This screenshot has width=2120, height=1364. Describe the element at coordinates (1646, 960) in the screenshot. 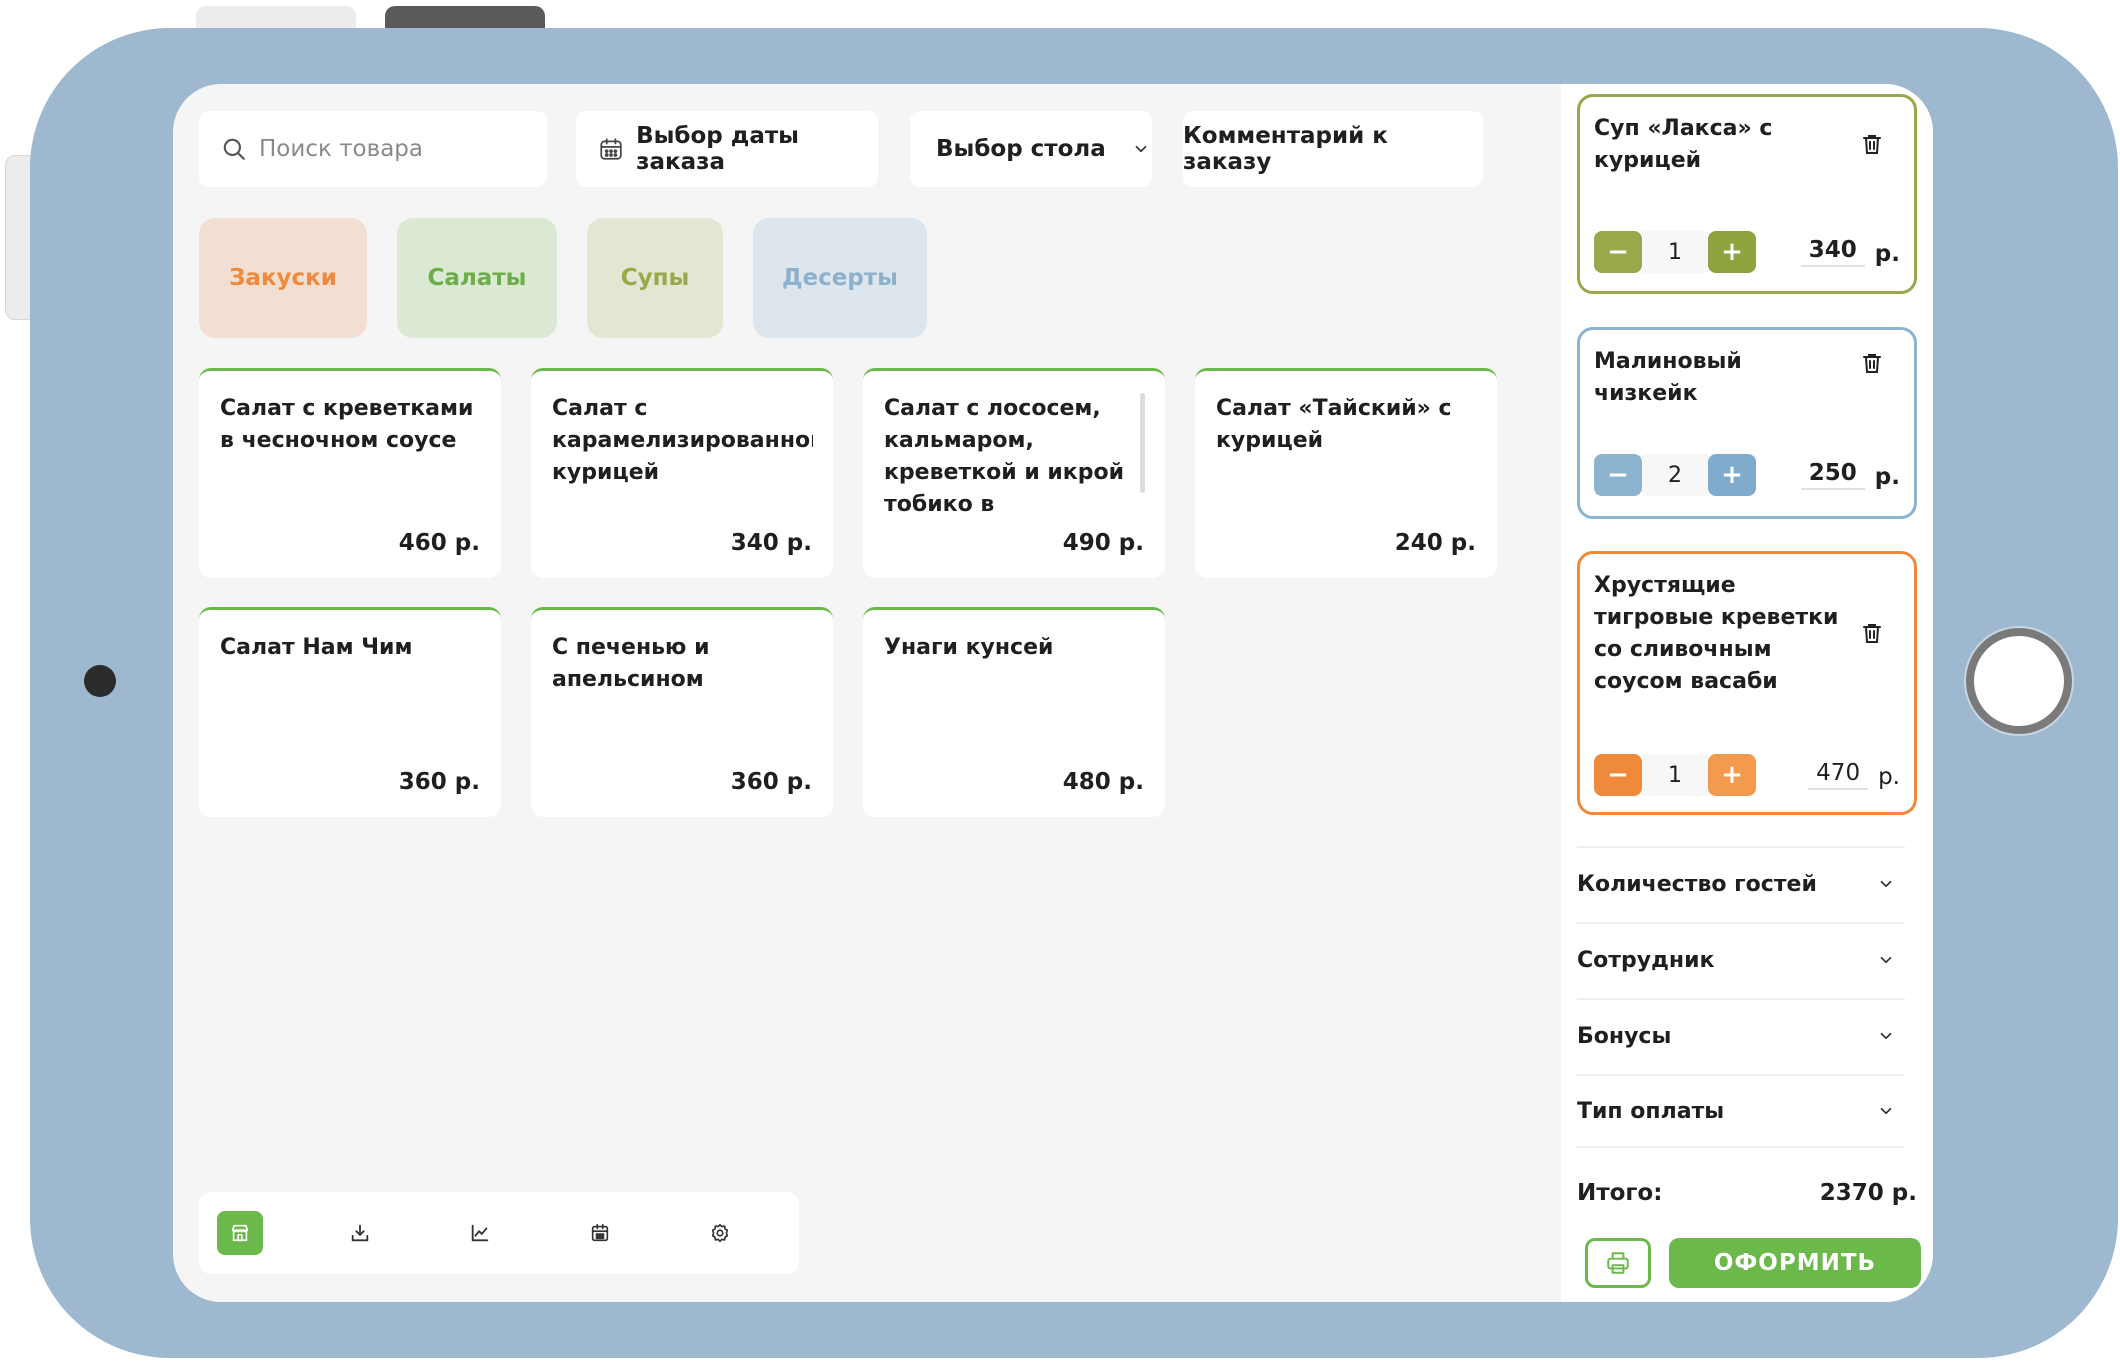

I see `dropdown-label: Сотрудник` at that location.